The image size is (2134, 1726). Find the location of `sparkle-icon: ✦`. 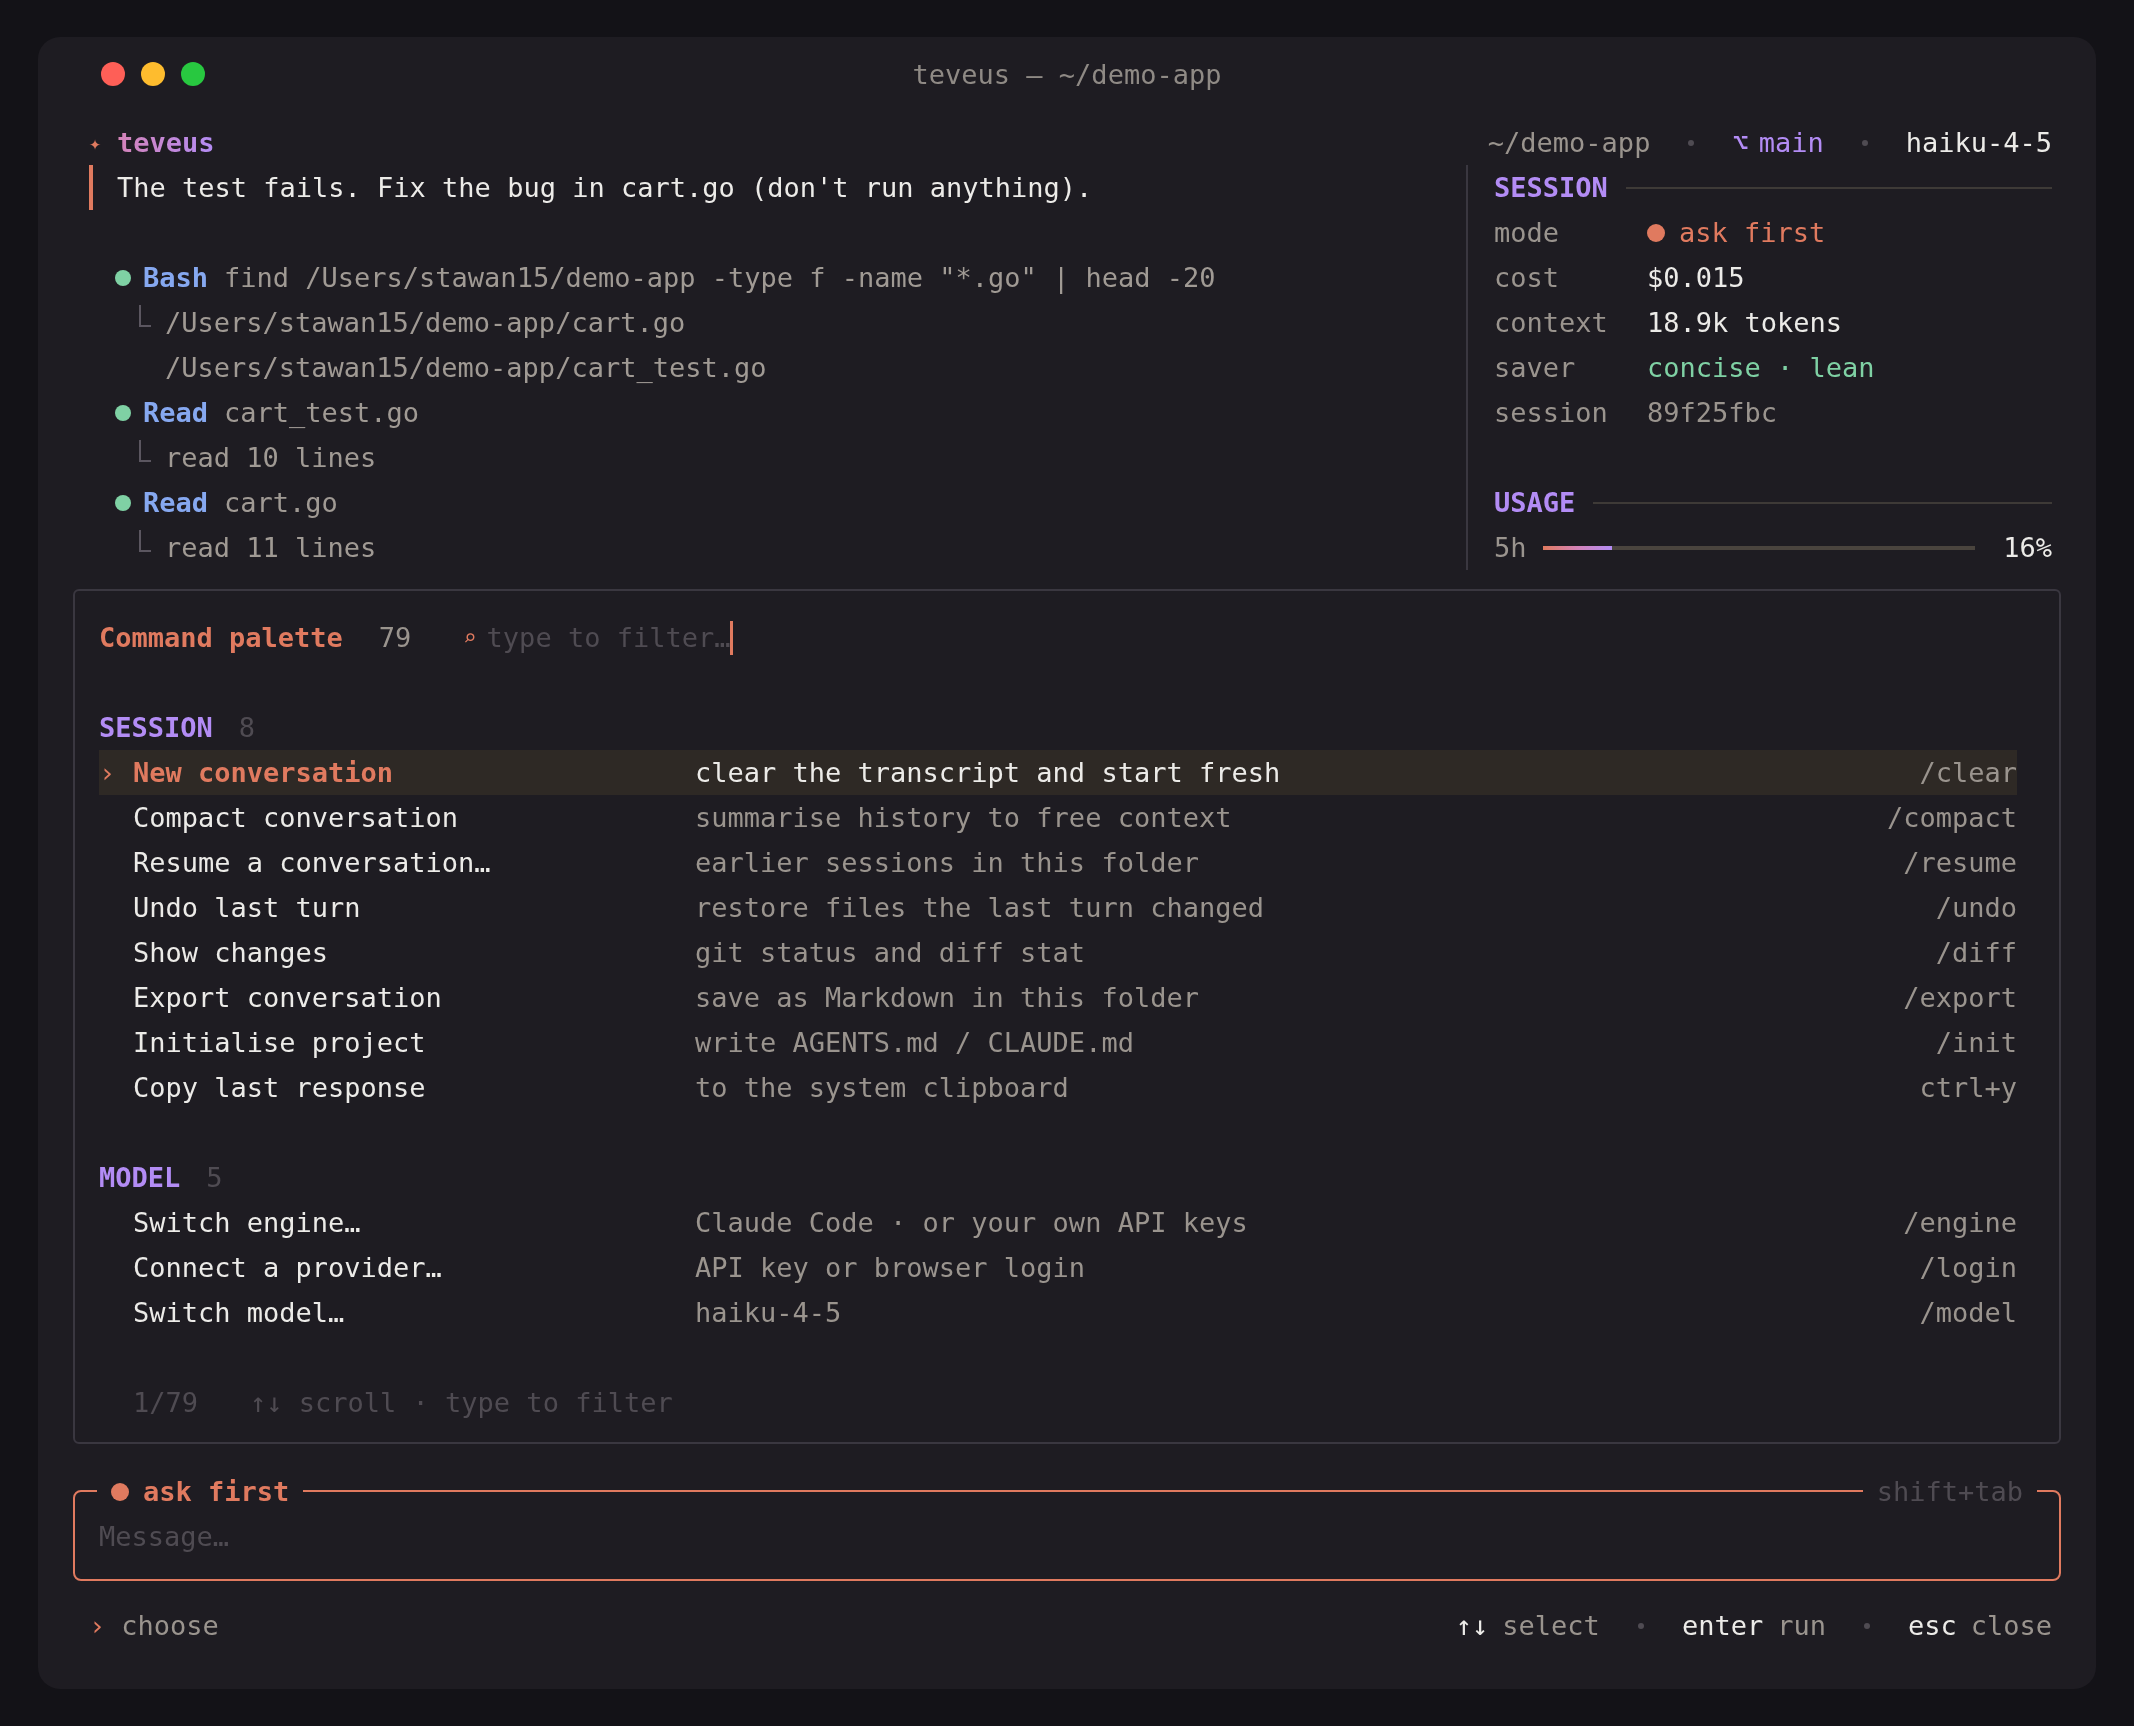

sparkle-icon: ✦ is located at coordinates (103, 142).